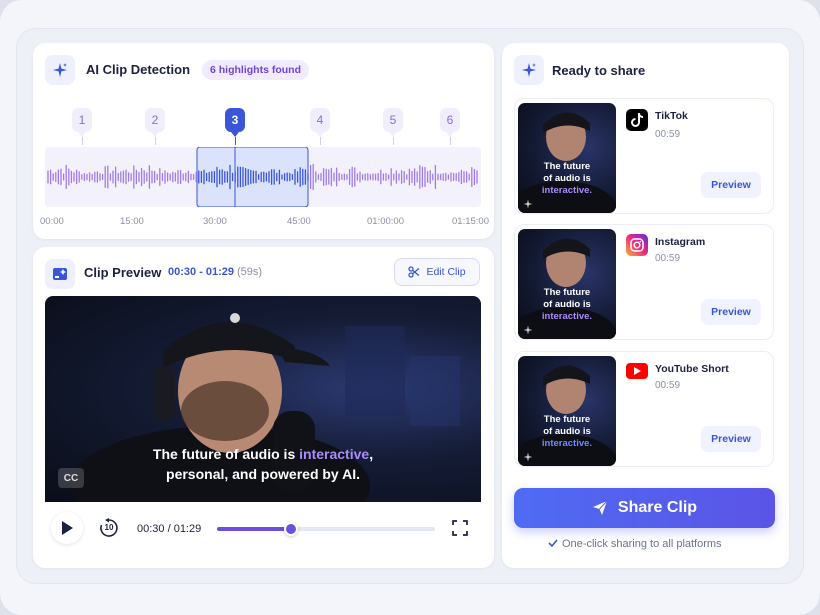 This screenshot has width=820, height=615. I want to click on highlight-marker-1: 1, so click(82, 122).